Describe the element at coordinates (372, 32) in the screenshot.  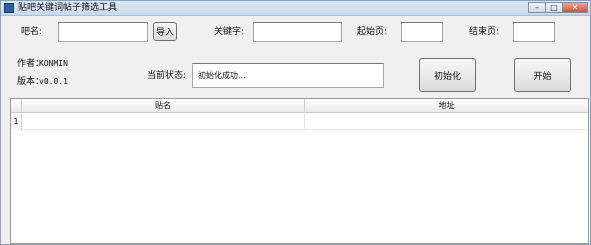
I see `start-page-label: 起始页:` at that location.